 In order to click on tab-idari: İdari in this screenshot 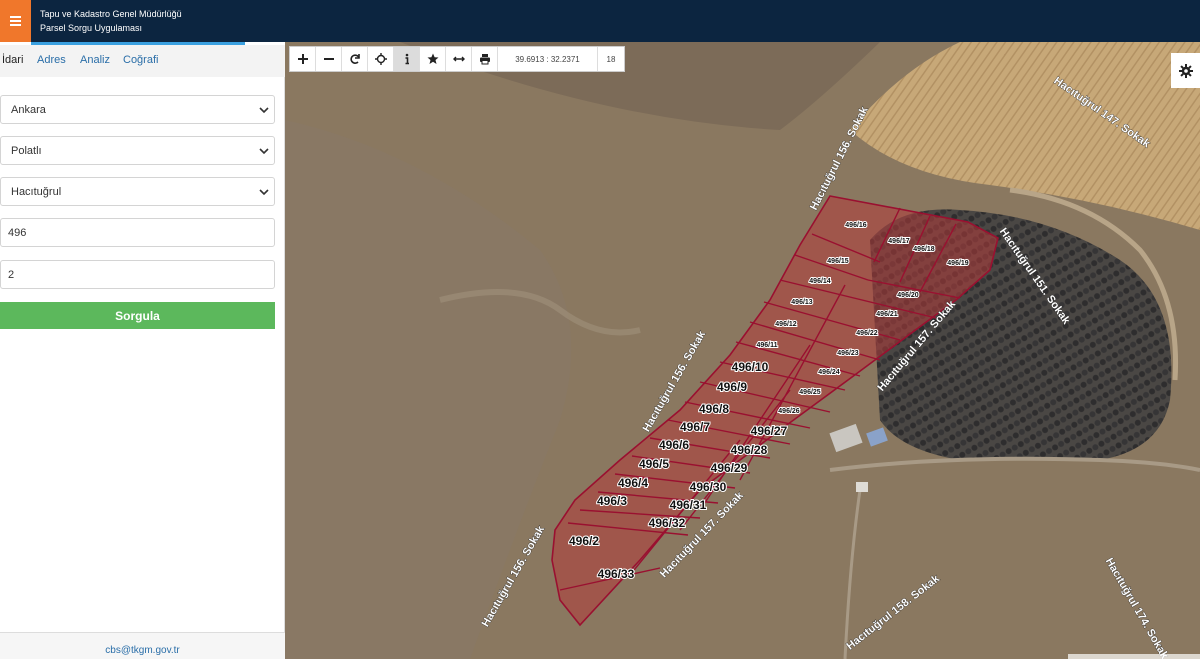, I will do `click(12, 60)`.